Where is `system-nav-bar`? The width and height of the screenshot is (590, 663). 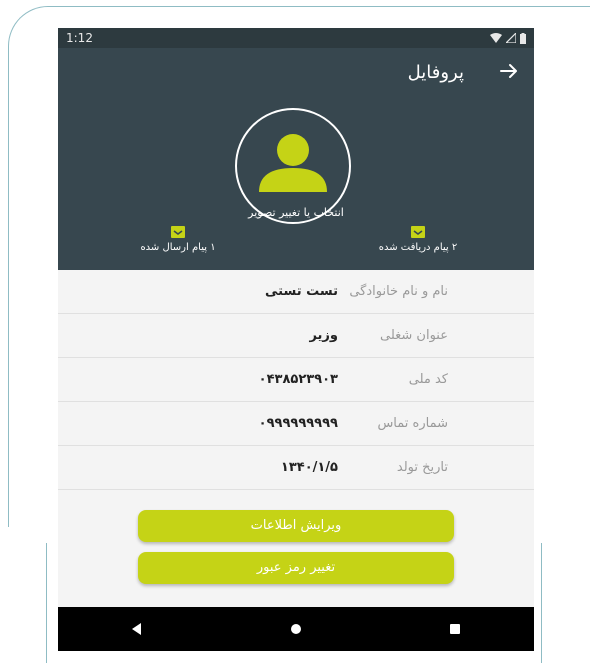 system-nav-bar is located at coordinates (296, 629).